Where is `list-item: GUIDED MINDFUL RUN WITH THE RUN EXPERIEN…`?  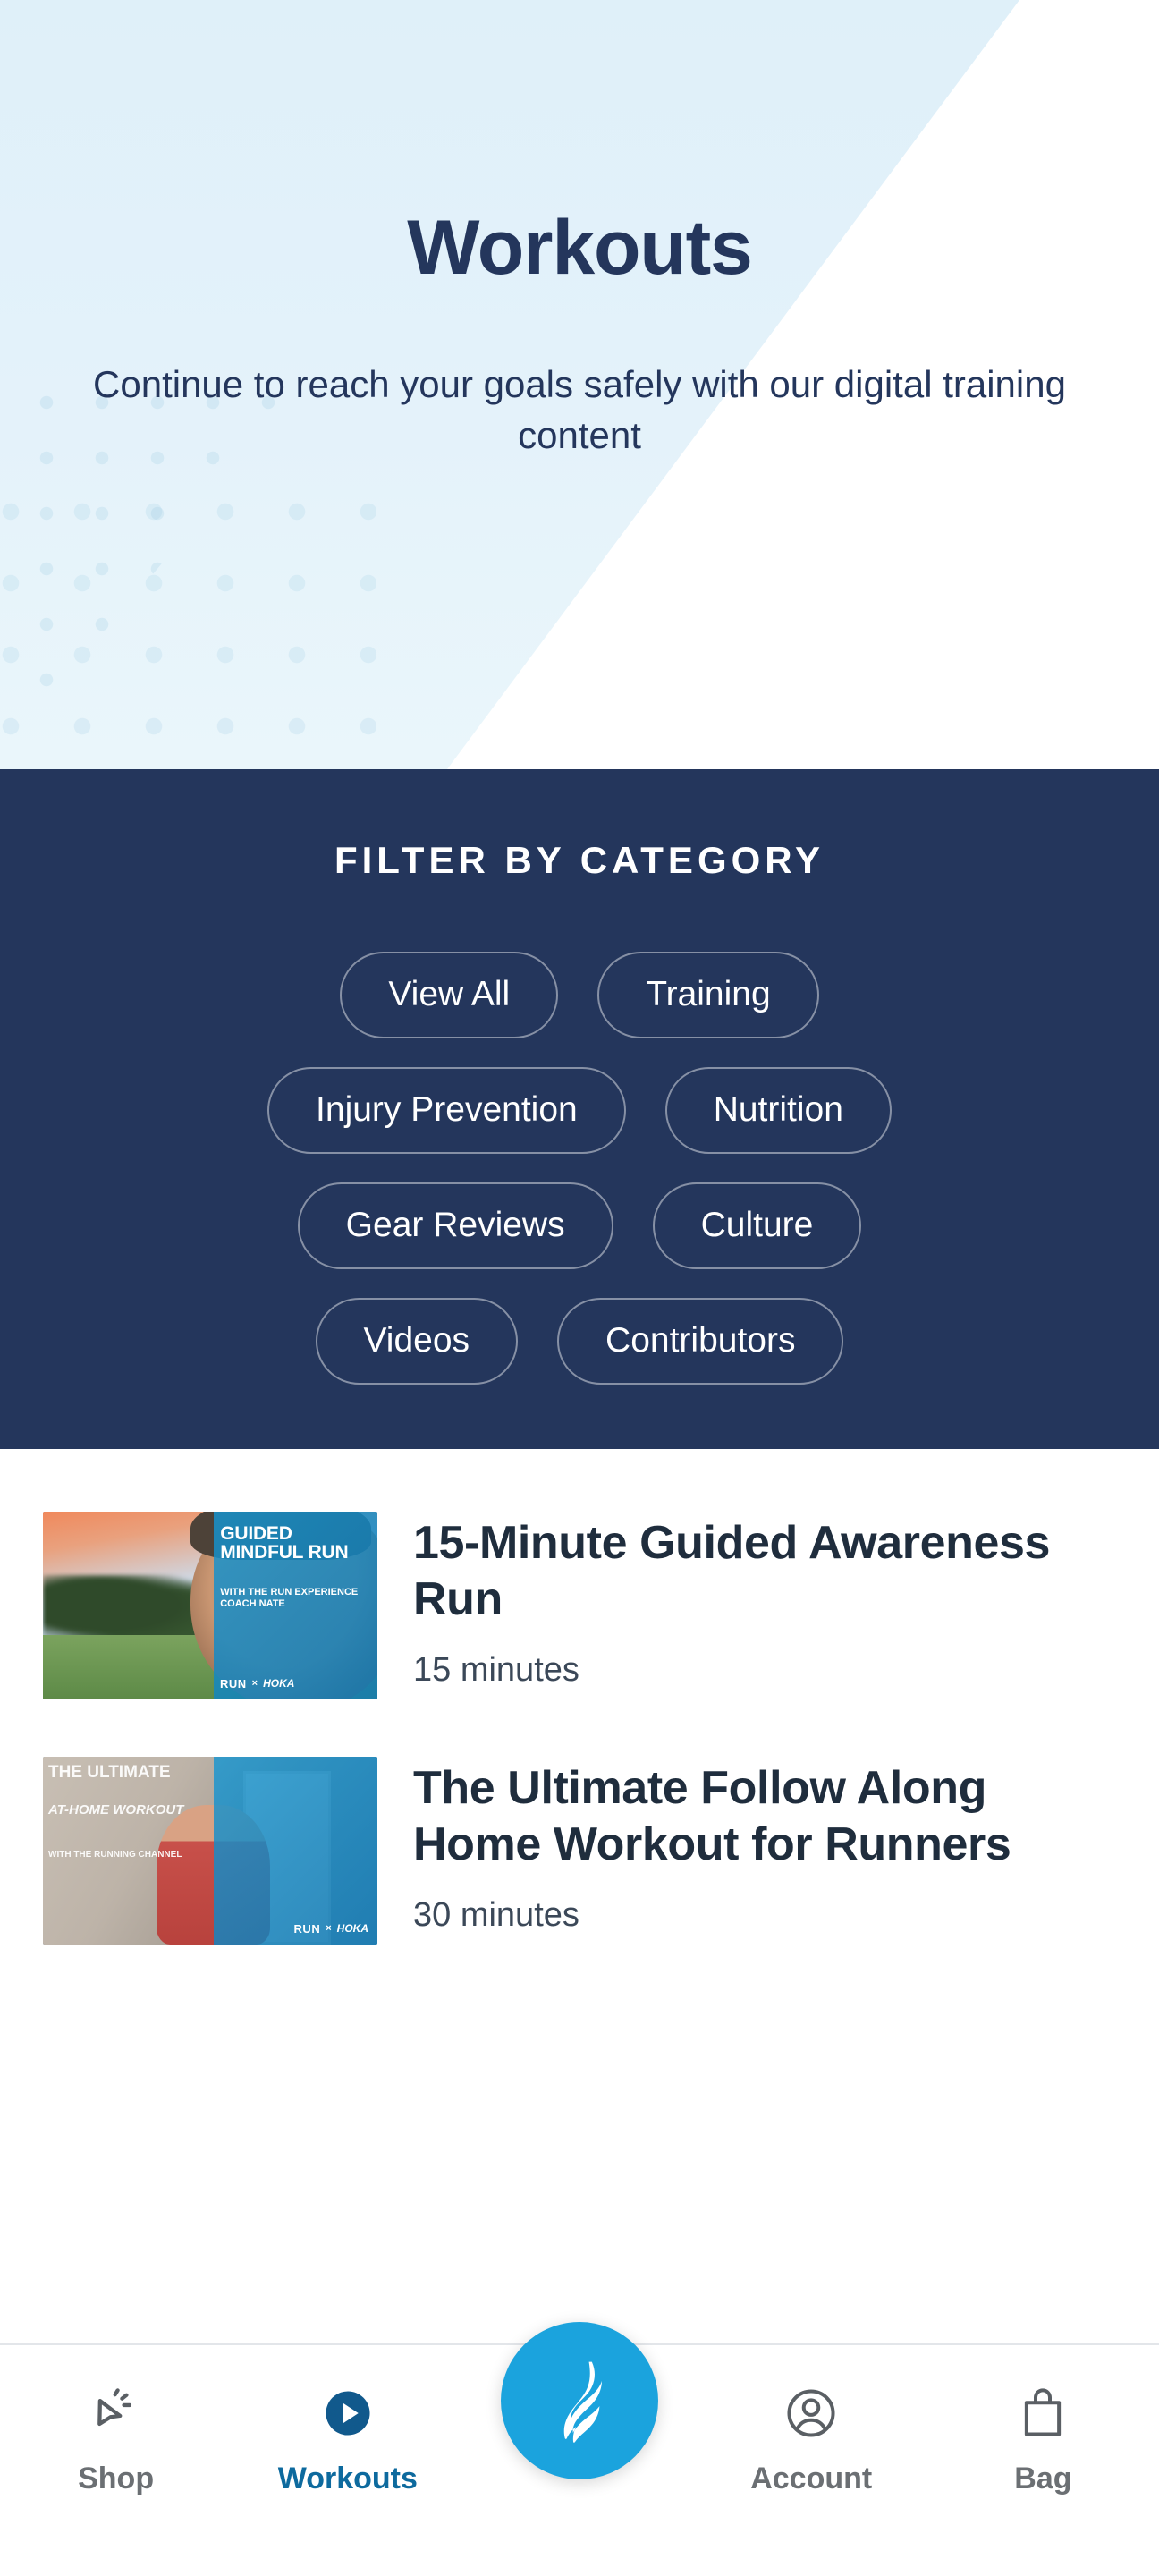
list-item: GUIDED MINDFUL RUN WITH THE RUN EXPERIEN… is located at coordinates (579, 1612).